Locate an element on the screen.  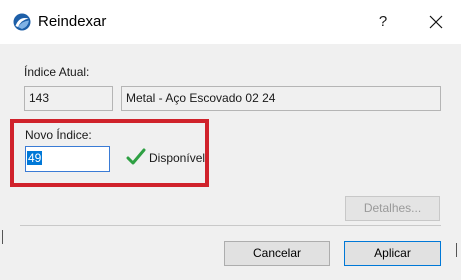
window-title: Reindexar is located at coordinates (72, 21).